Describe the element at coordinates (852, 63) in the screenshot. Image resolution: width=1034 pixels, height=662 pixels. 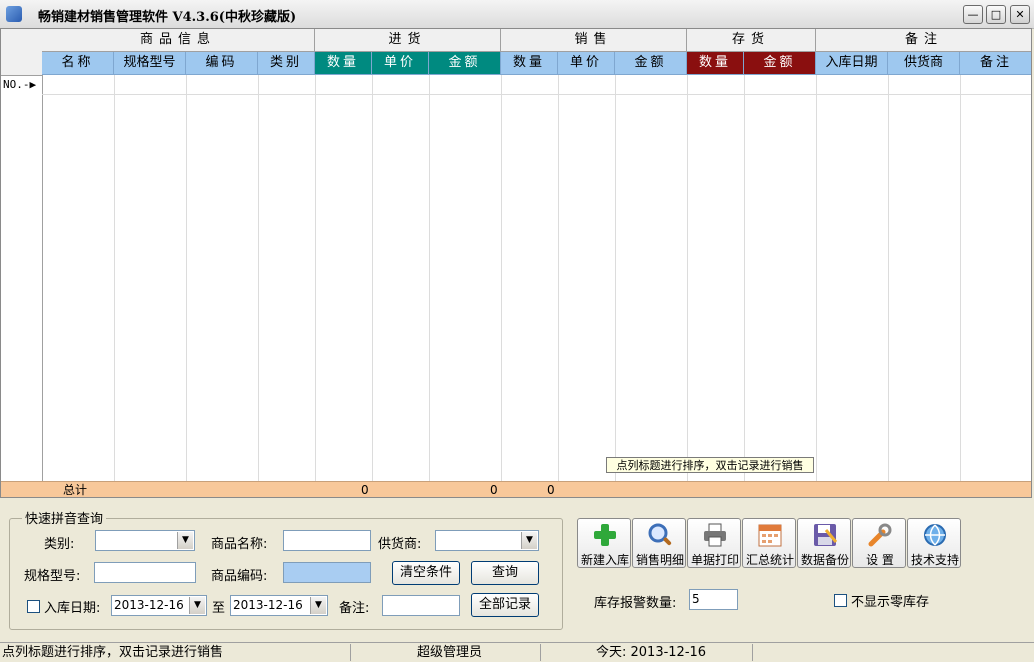
I see `column-header-entry-date: 入库日期` at that location.